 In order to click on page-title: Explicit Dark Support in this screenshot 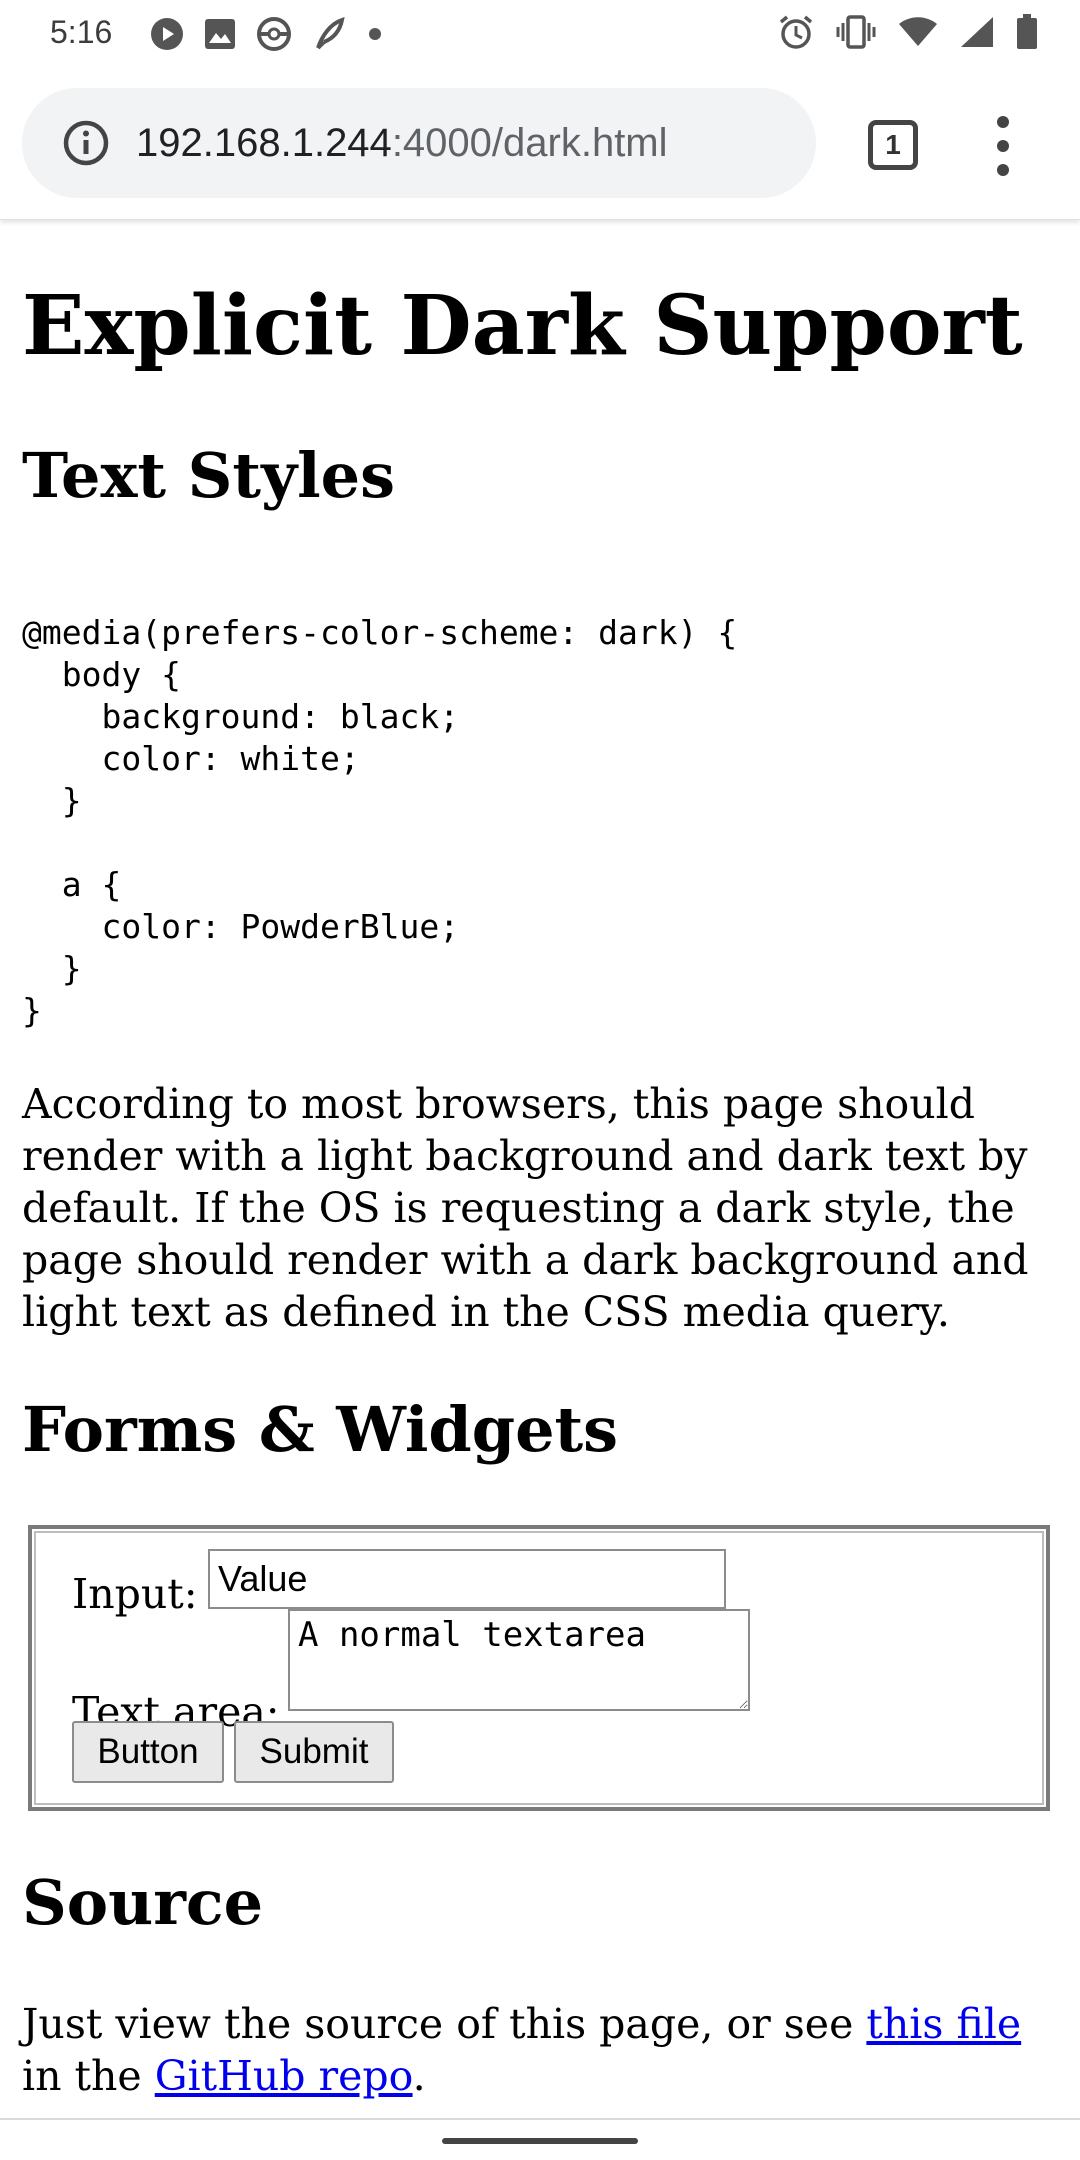, I will do `click(522, 326)`.